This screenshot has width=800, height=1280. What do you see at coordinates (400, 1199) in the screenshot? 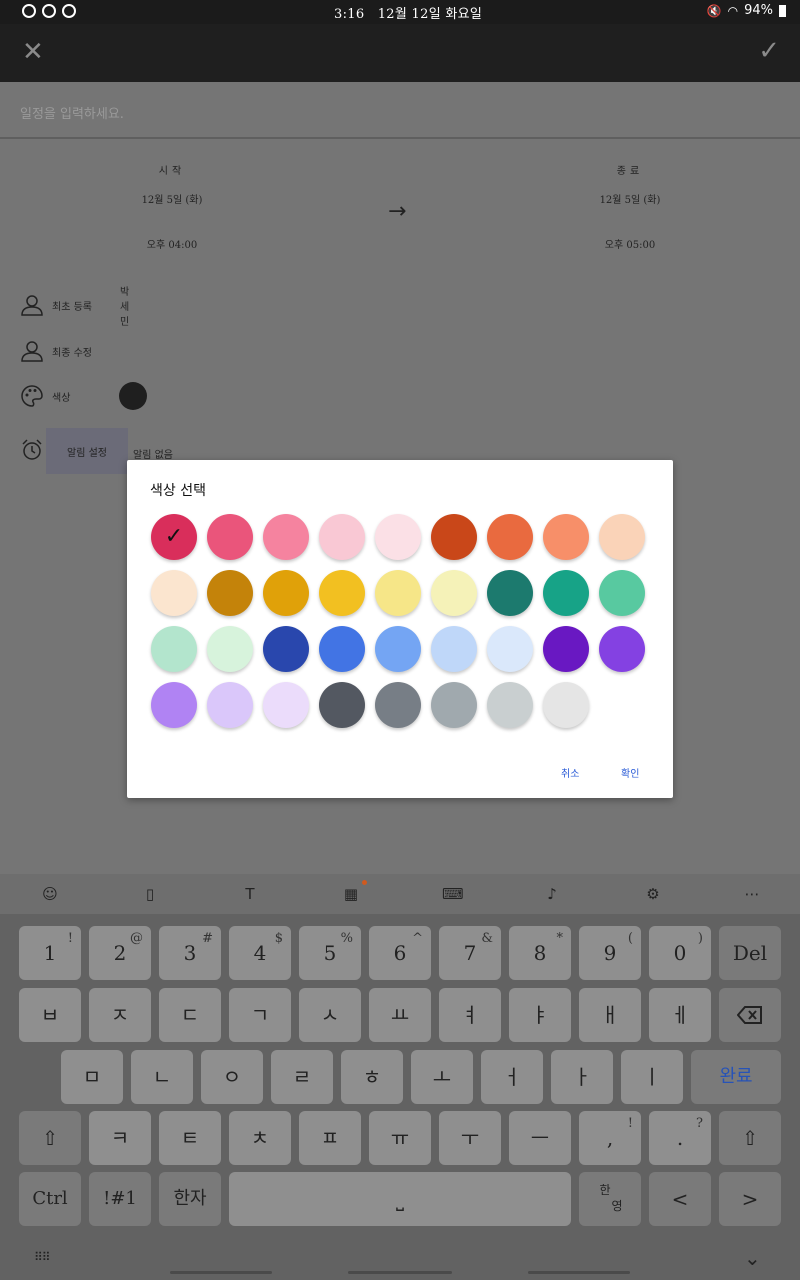
I see `space-key: ⎵` at bounding box center [400, 1199].